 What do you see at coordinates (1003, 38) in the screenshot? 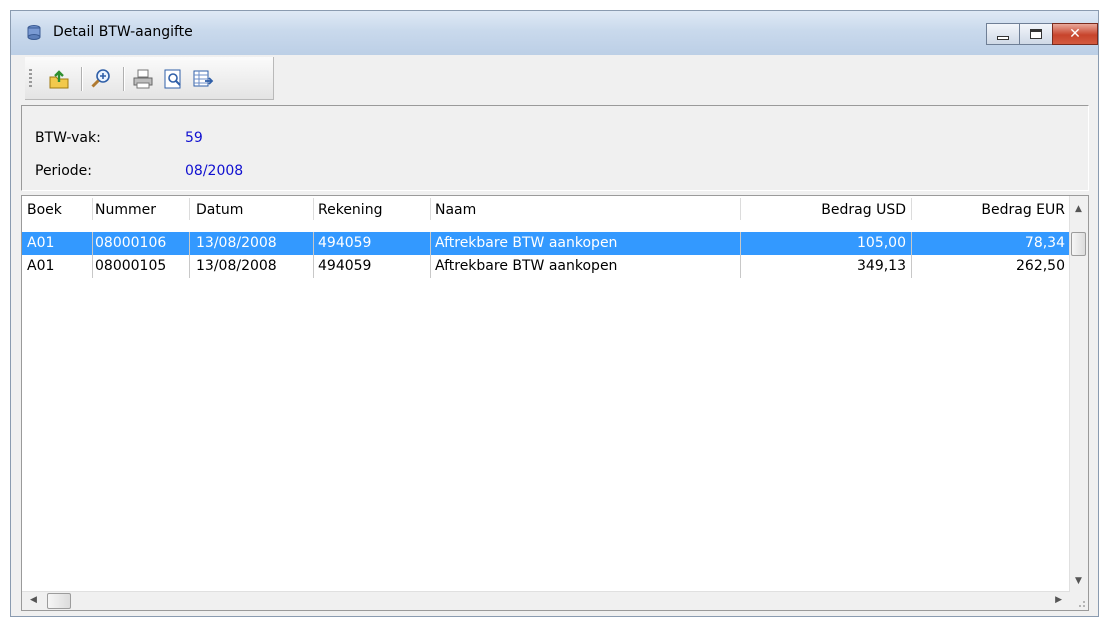
I see `minimize-icon` at bounding box center [1003, 38].